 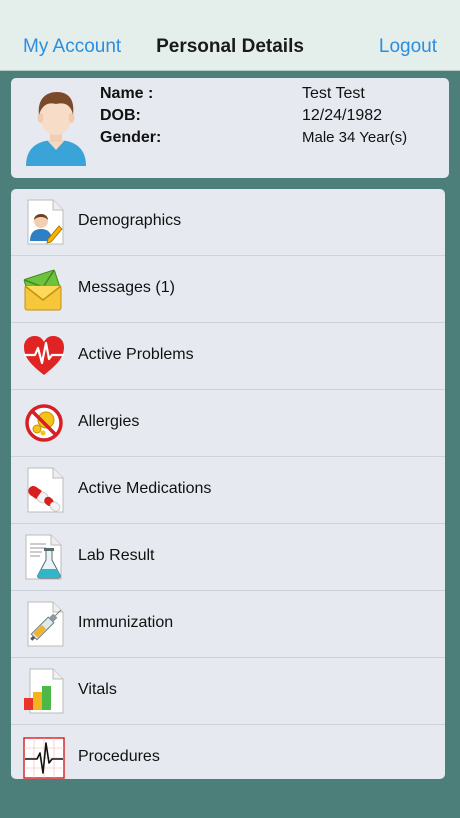 What do you see at coordinates (127, 93) in the screenshot?
I see `name-label: Name :` at bounding box center [127, 93].